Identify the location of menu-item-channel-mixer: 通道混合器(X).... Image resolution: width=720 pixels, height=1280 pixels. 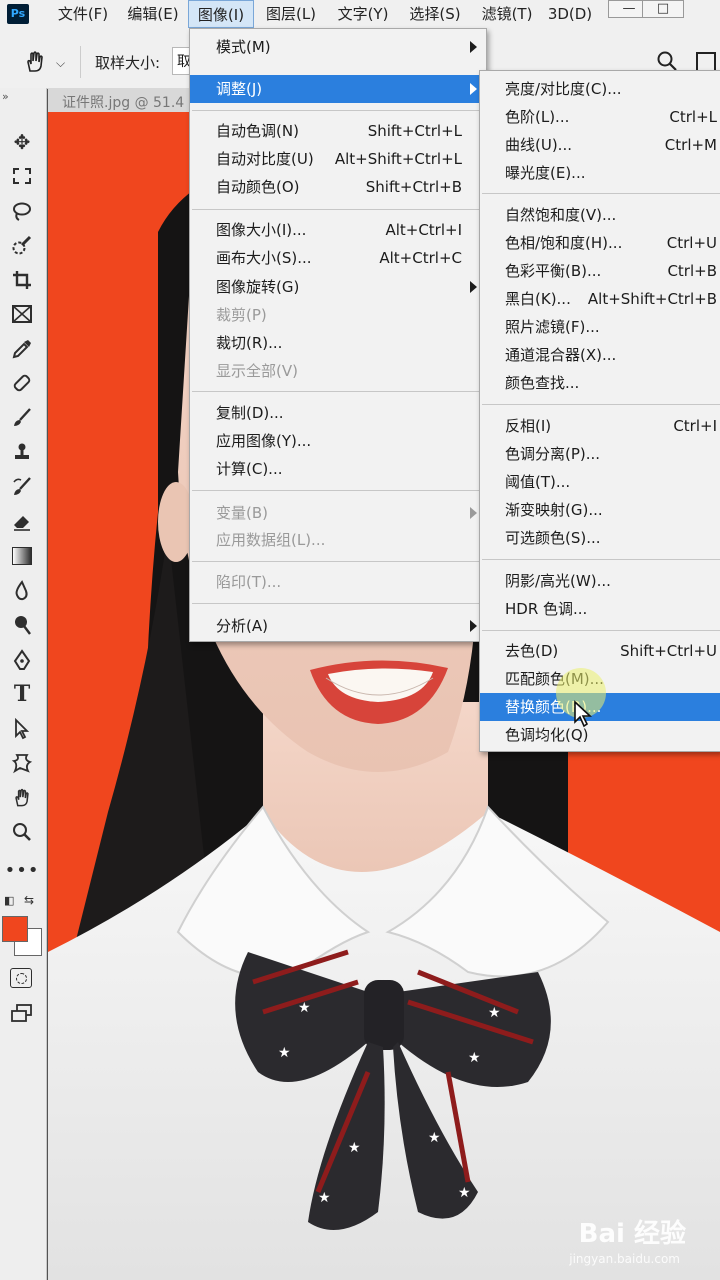
(611, 355).